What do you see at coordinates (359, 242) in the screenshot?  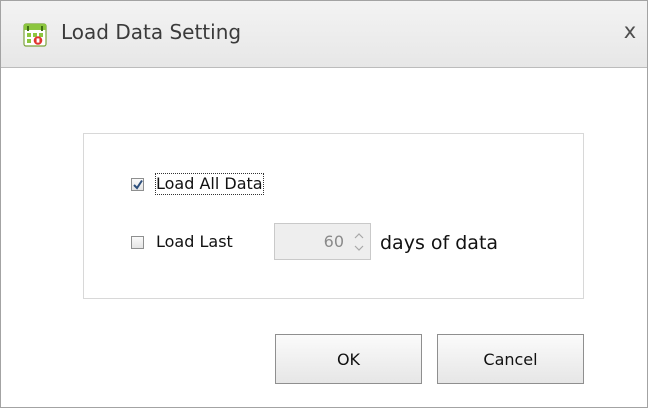 I see `spin-arrows` at bounding box center [359, 242].